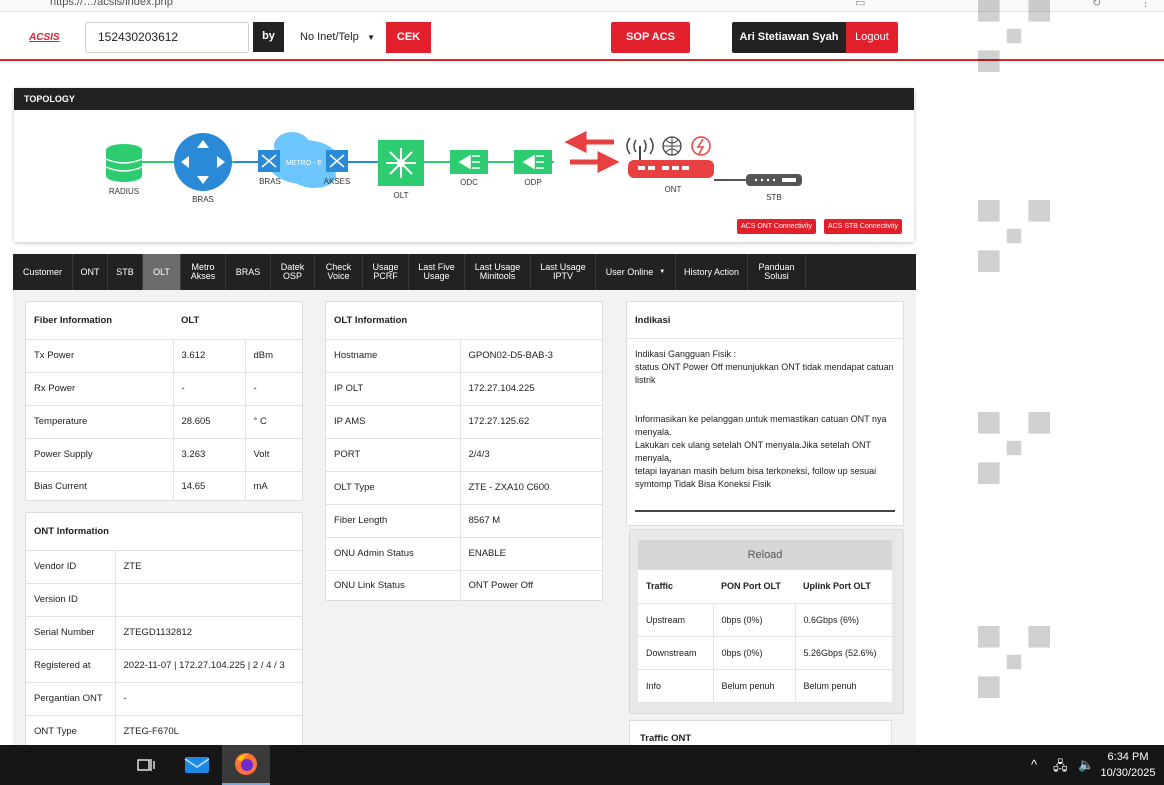  What do you see at coordinates (44, 37) in the screenshot?
I see `acsis-logo: ACSIS` at bounding box center [44, 37].